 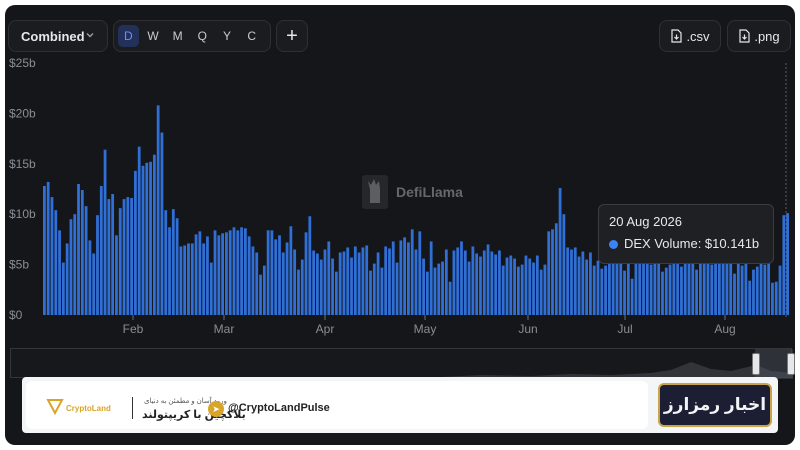 What do you see at coordinates (791, 364) in the screenshot?
I see `brush-handle-right` at bounding box center [791, 364].